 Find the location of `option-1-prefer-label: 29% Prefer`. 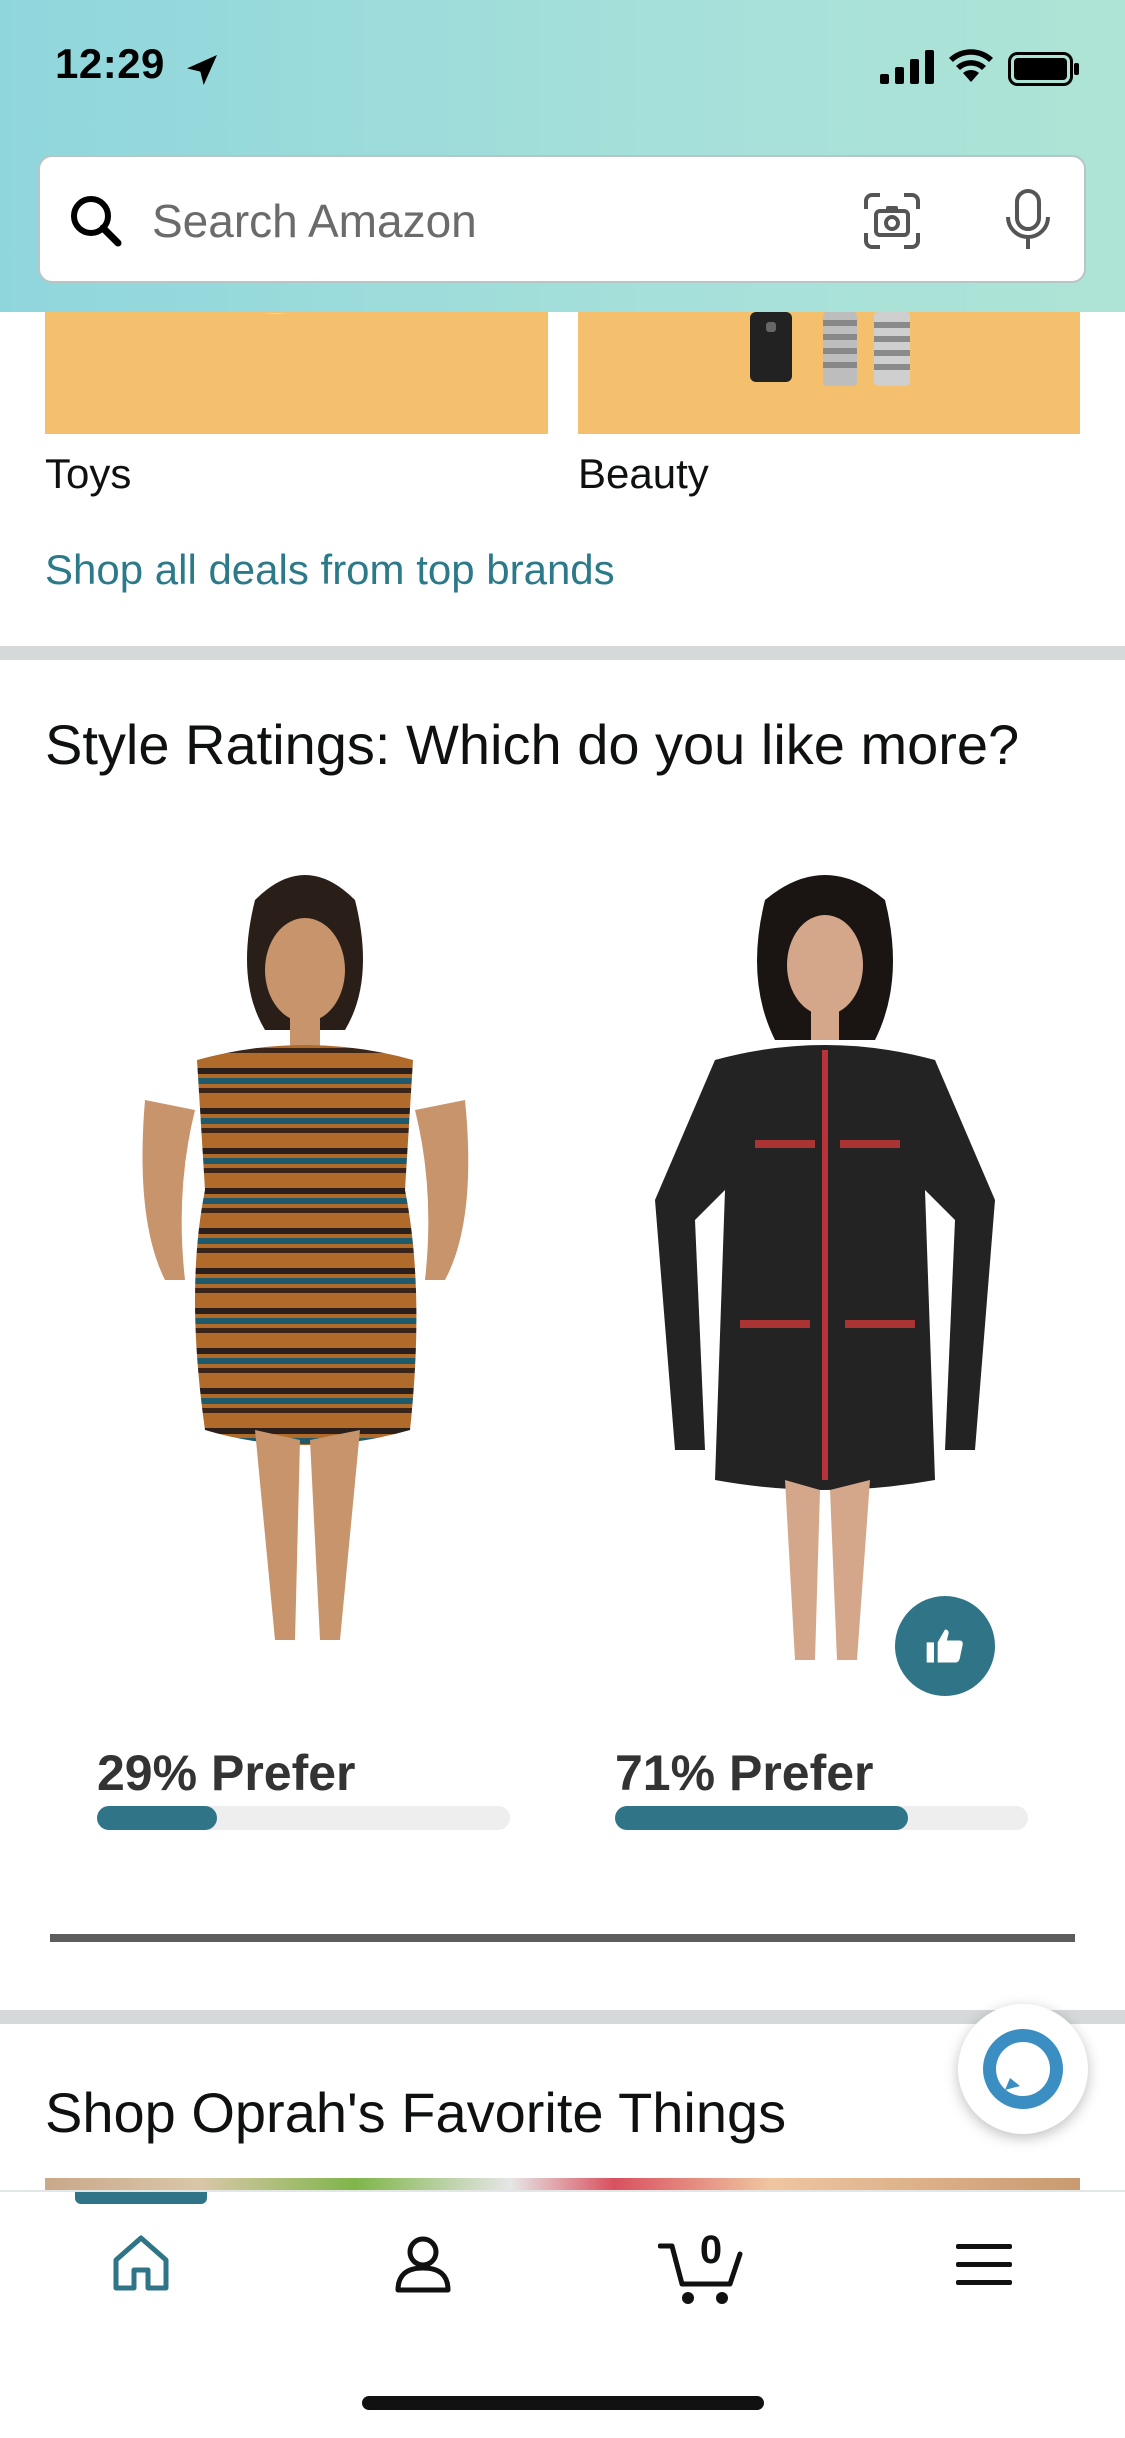

option-1-prefer-label: 29% Prefer is located at coordinates (226, 1773).